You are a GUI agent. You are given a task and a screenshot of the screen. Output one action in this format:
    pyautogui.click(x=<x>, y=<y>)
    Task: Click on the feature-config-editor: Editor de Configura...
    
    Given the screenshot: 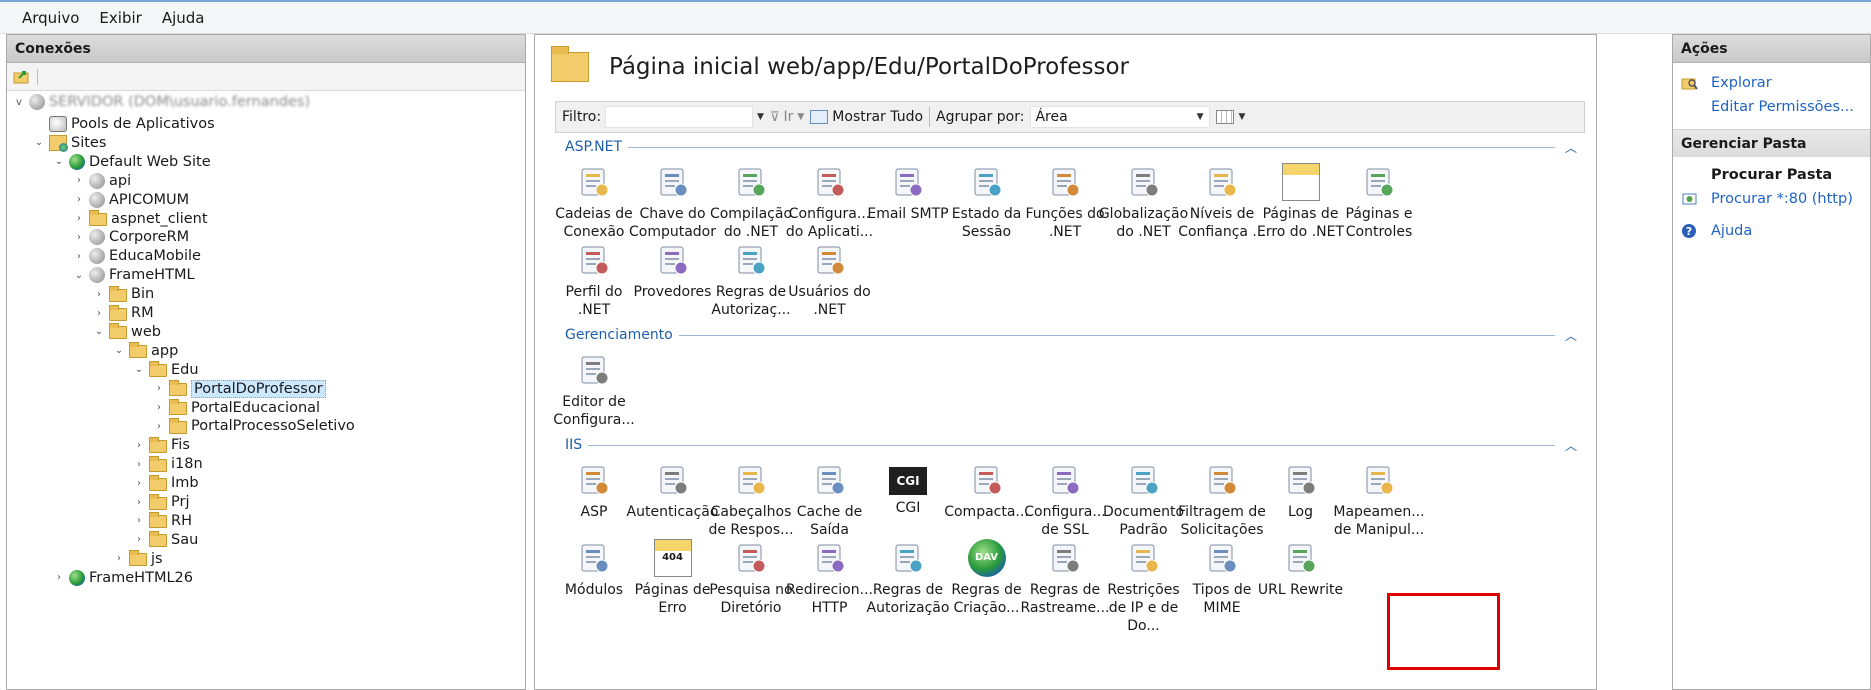 What is the action you would take?
    pyautogui.click(x=594, y=390)
    